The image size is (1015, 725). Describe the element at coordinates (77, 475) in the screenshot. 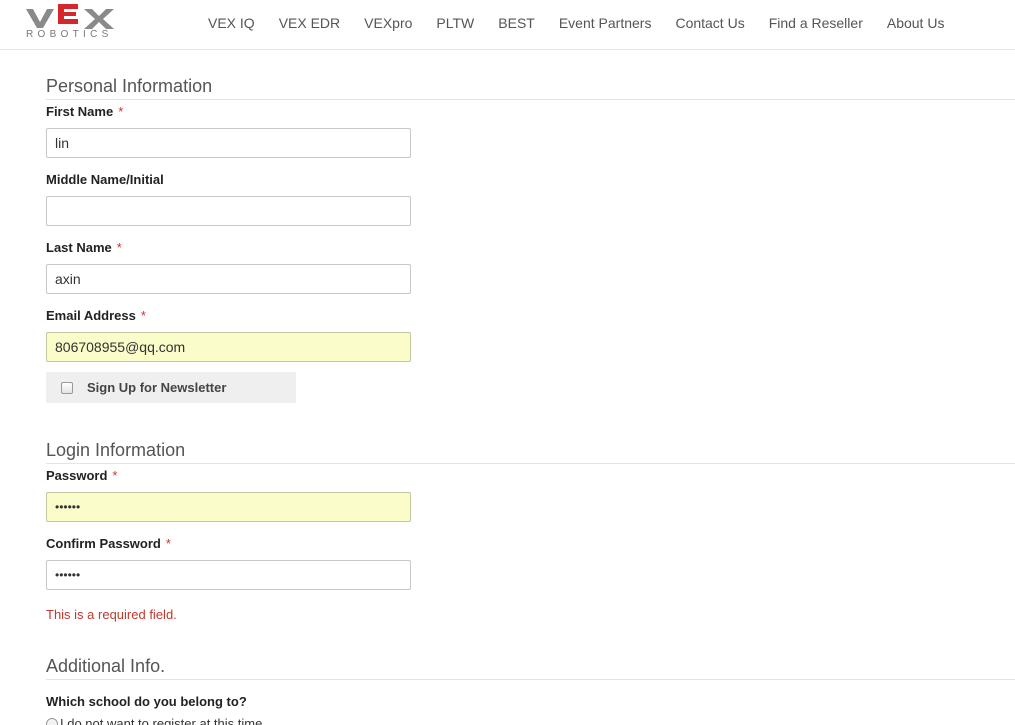

I see `password-label-text: Password` at that location.